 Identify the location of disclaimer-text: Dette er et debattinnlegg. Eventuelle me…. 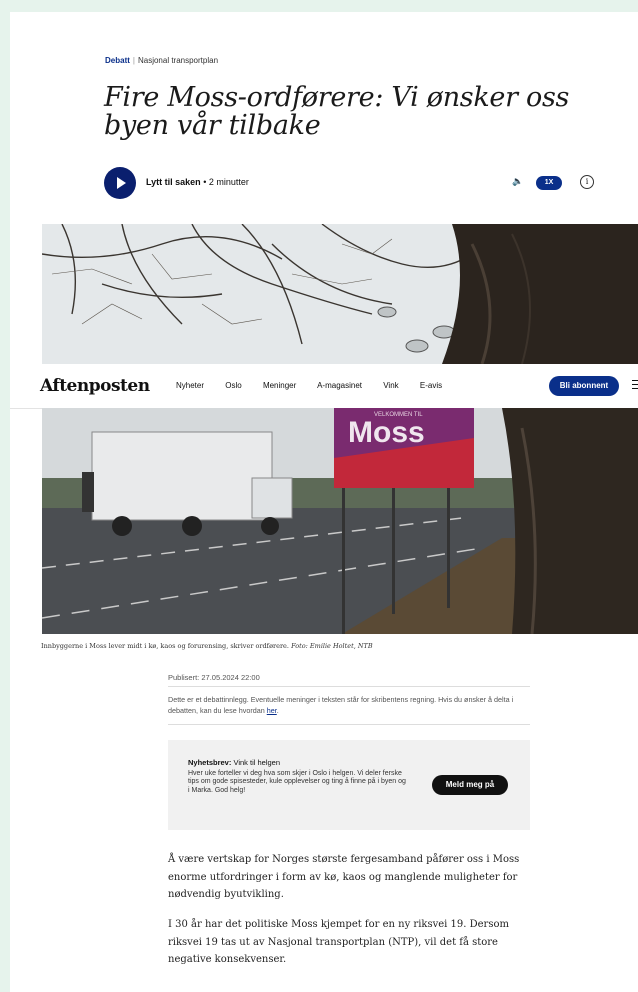
(341, 705).